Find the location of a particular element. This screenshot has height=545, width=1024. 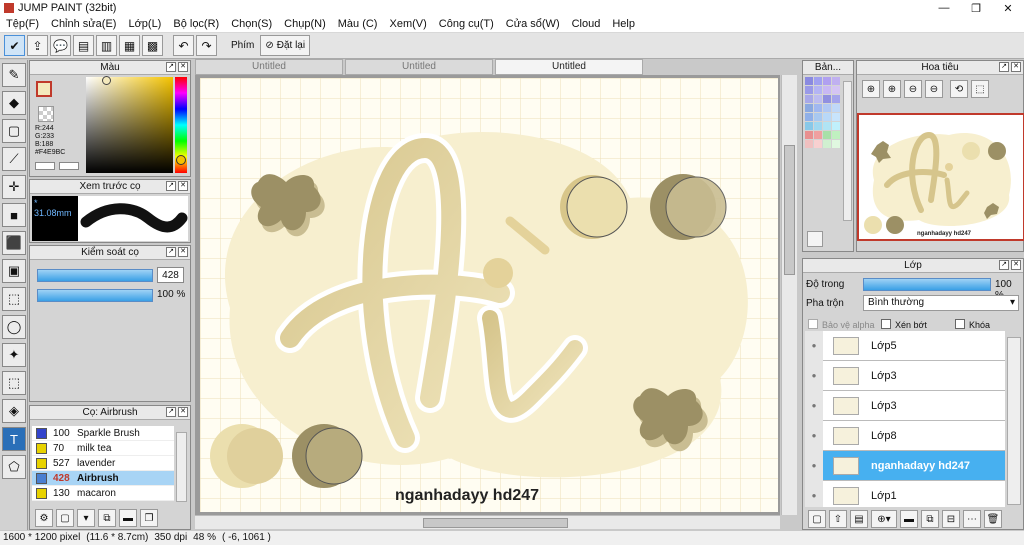

color-picker-cursor is located at coordinates (106, 80).